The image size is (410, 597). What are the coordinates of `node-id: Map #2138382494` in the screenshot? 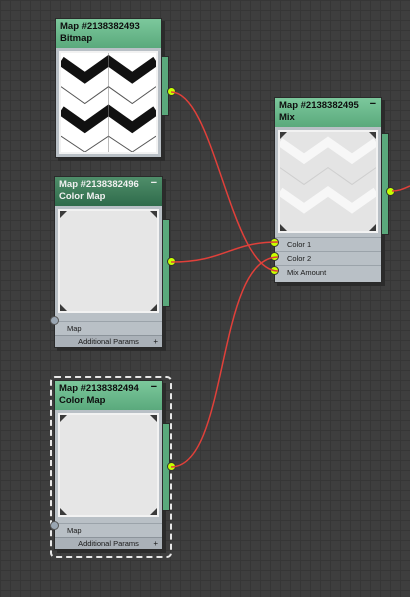 It's located at (99, 388).